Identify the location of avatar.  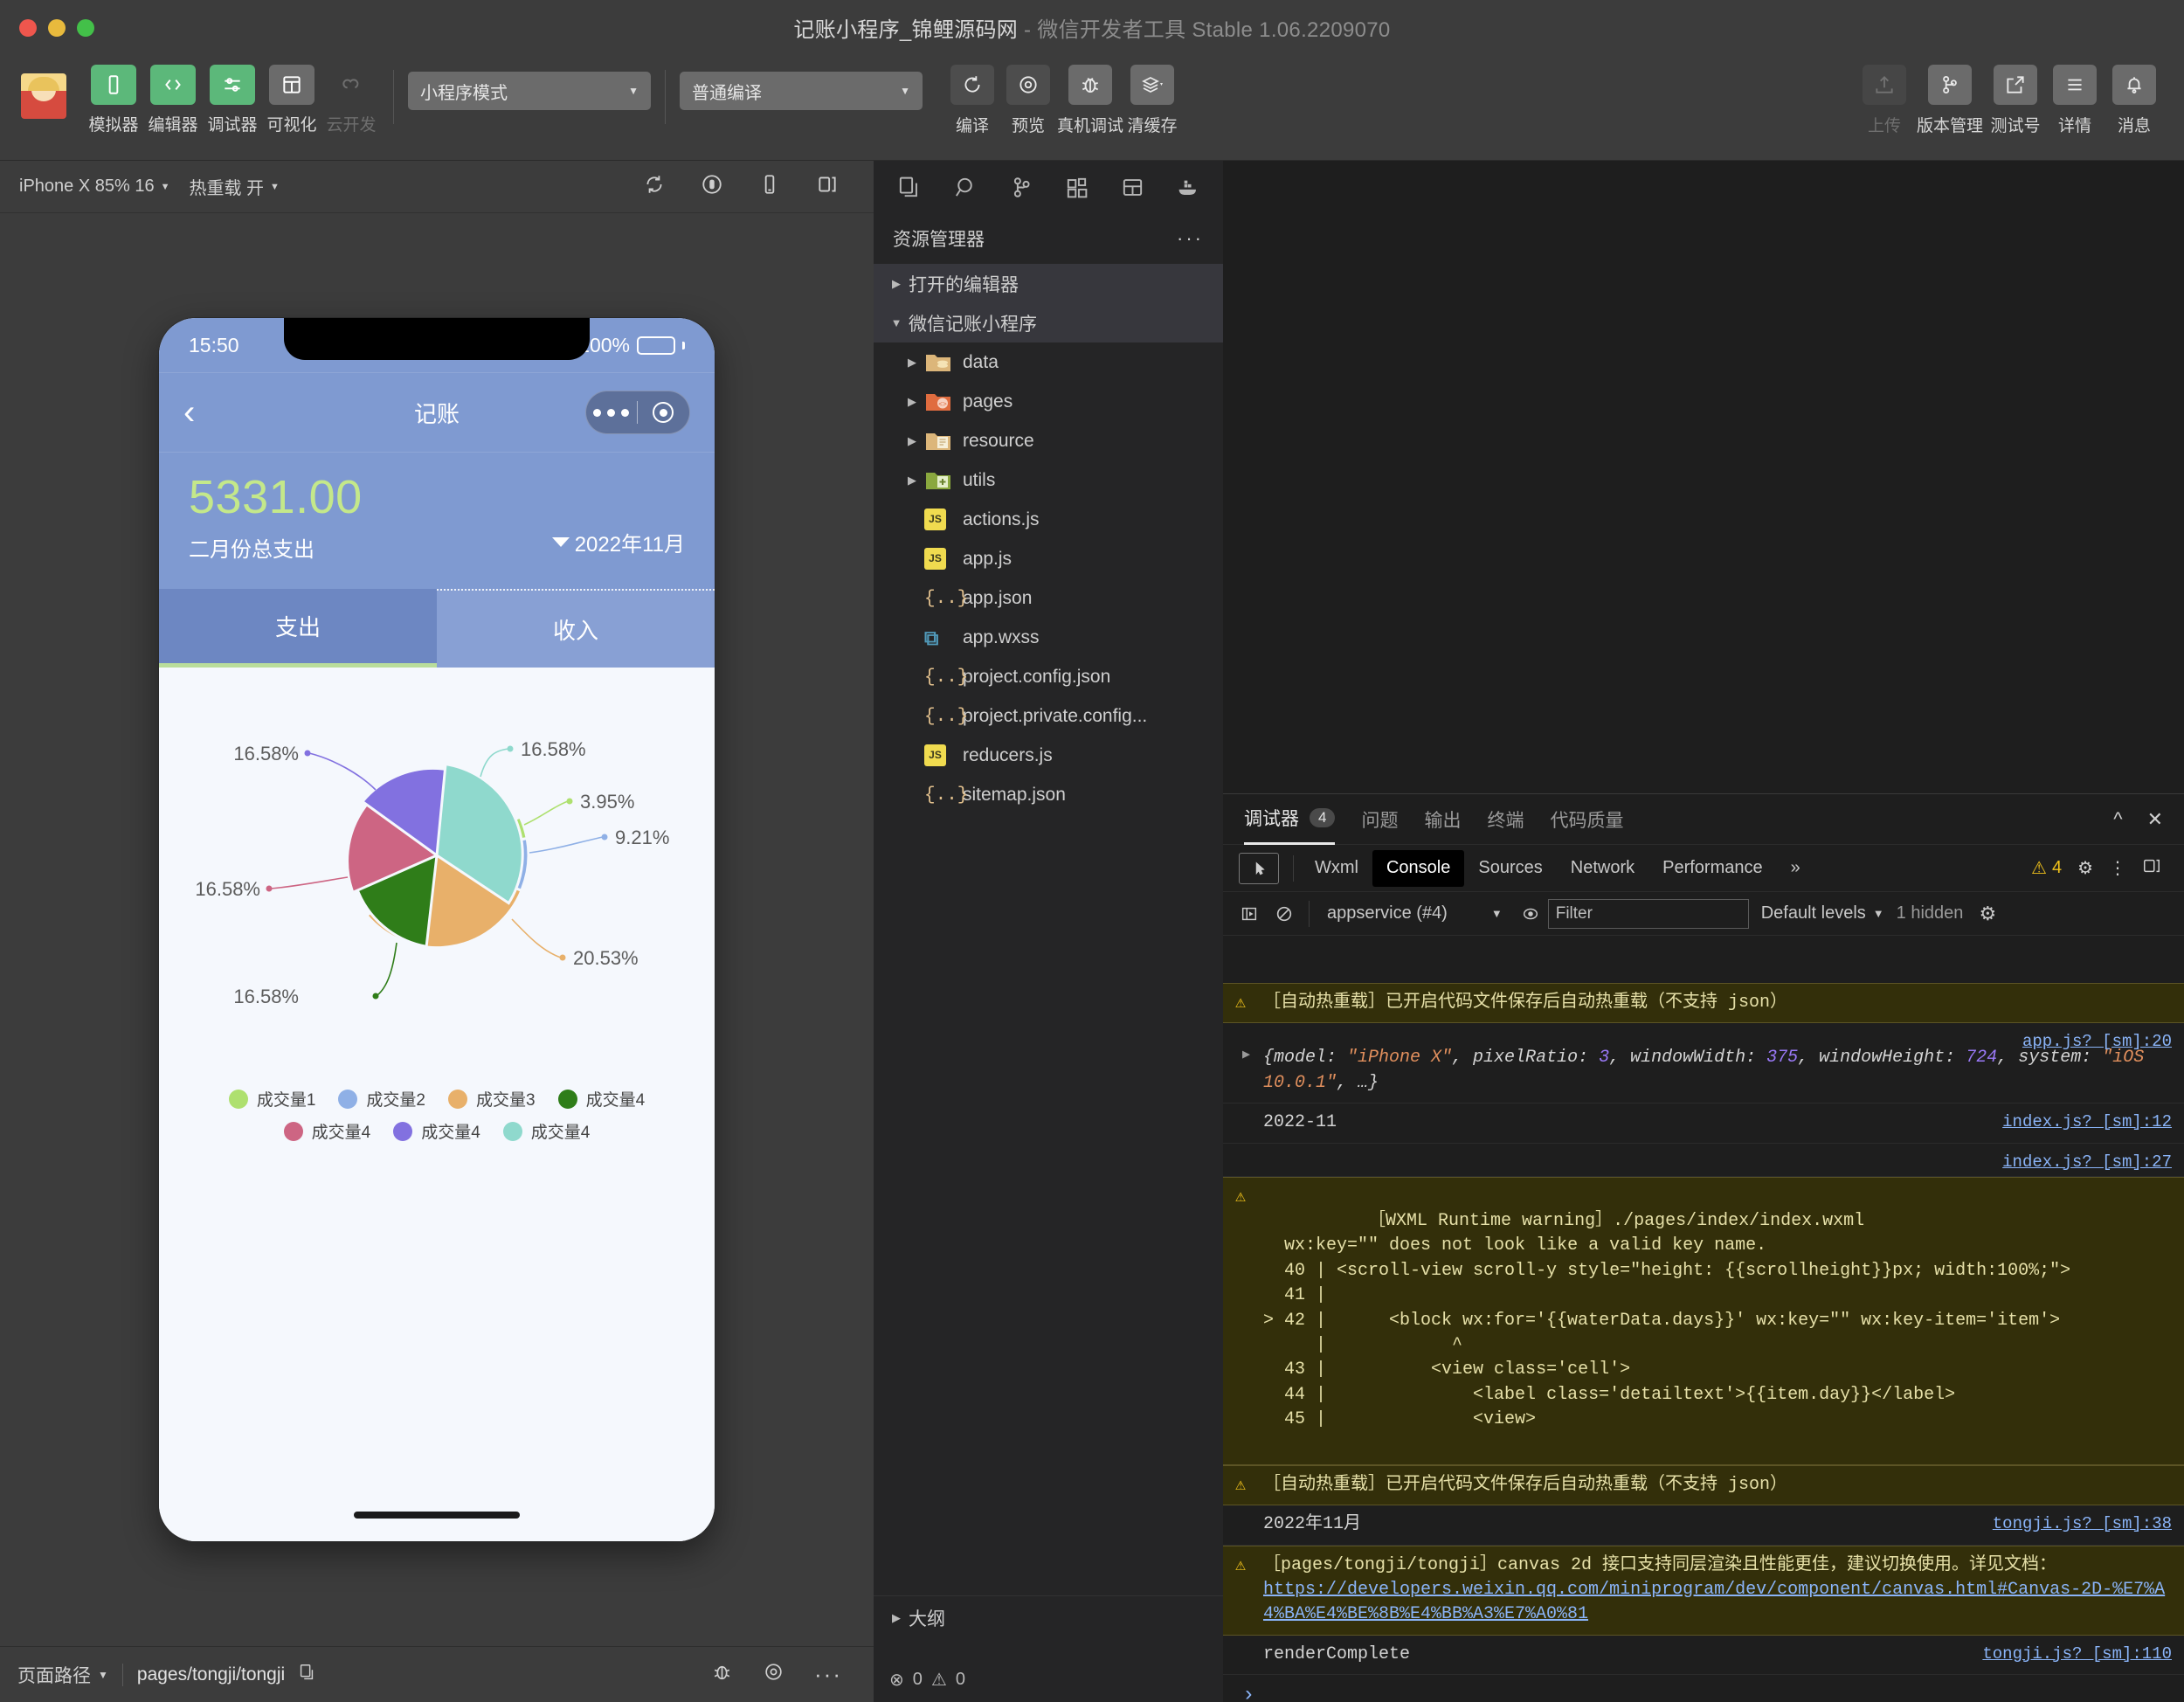
(43, 96).